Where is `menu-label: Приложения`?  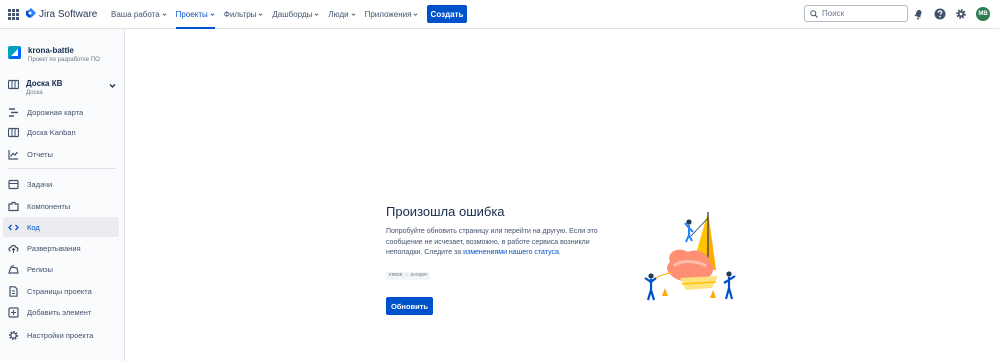
menu-label: Приложения is located at coordinates (388, 14).